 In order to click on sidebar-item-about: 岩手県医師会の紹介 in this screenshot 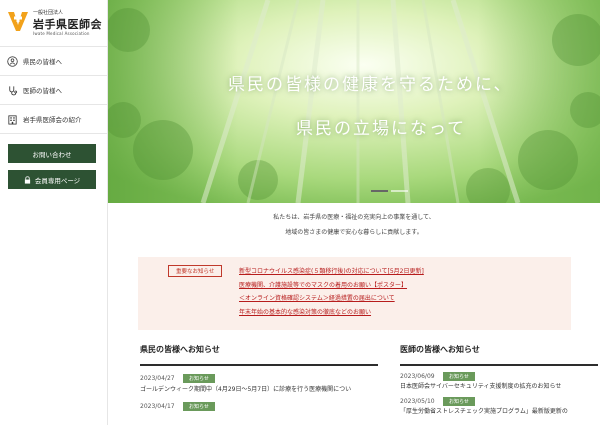, I will do `click(54, 119)`.